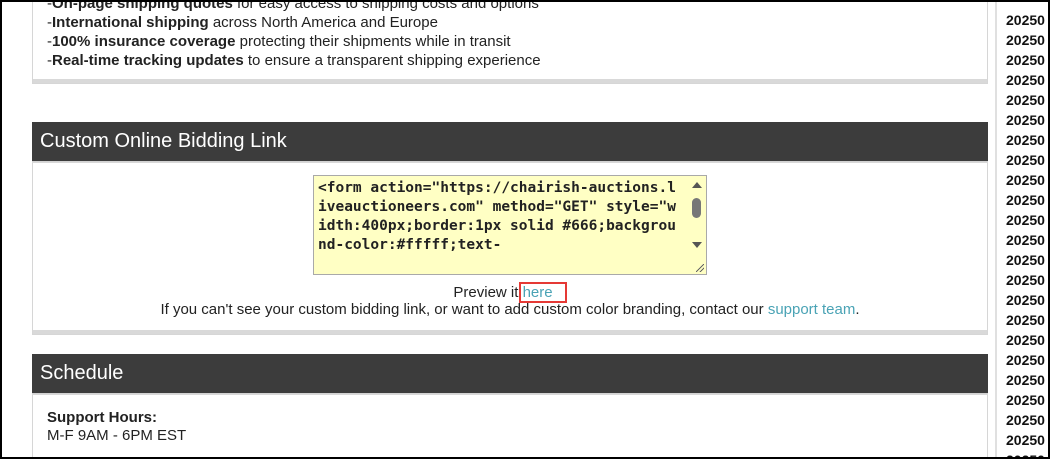 The width and height of the screenshot is (1050, 459). I want to click on bidding-section-header: Custom Online Bidding Link, so click(510, 145).